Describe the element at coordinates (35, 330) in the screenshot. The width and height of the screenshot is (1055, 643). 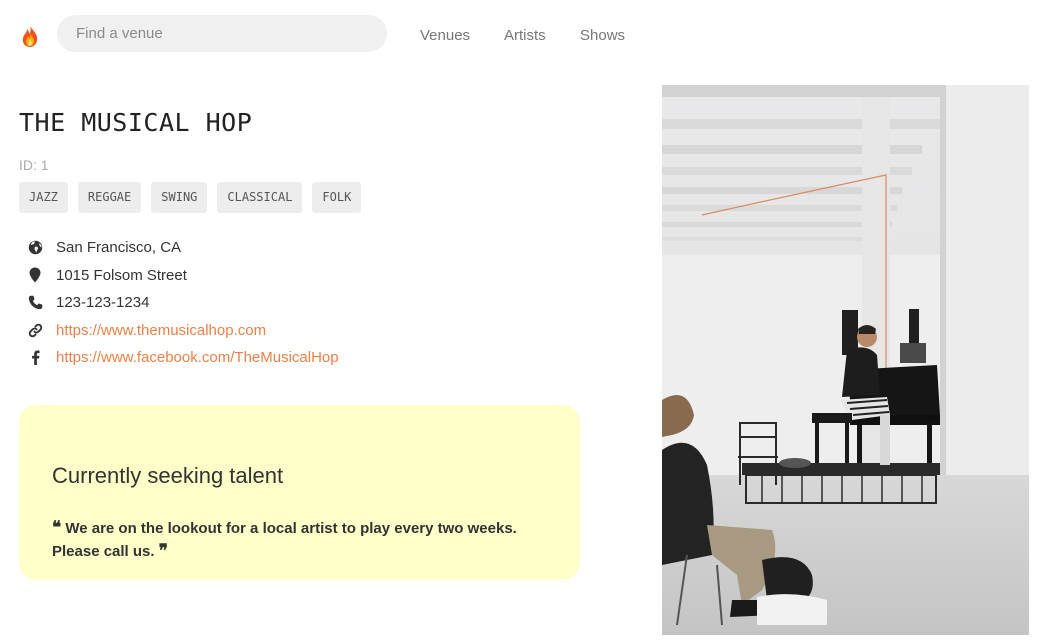
I see `link-icon` at that location.